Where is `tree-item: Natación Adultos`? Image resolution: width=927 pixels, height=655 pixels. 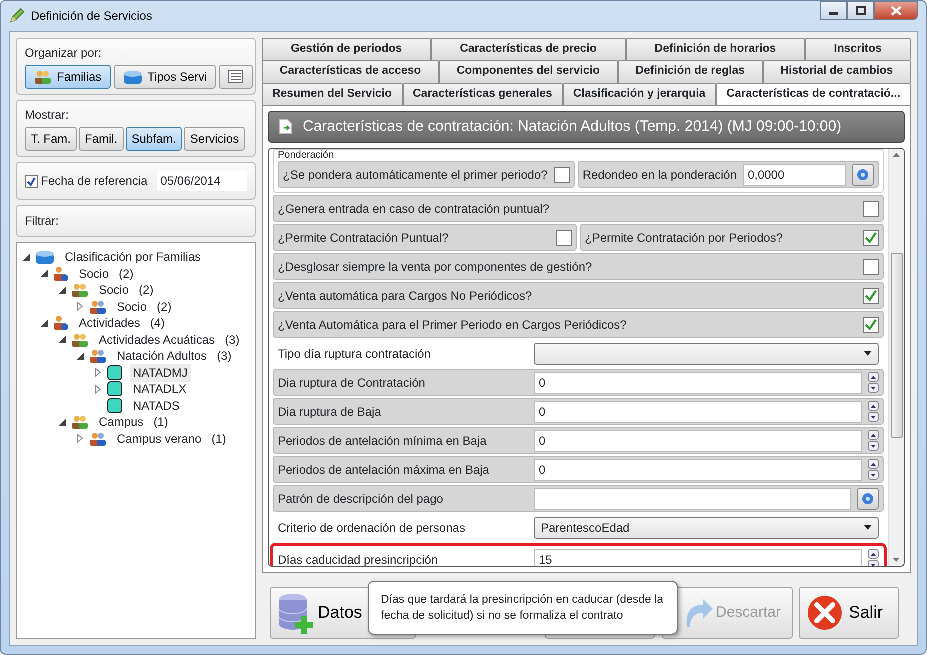
tree-item: Natación Adultos is located at coordinates (162, 356).